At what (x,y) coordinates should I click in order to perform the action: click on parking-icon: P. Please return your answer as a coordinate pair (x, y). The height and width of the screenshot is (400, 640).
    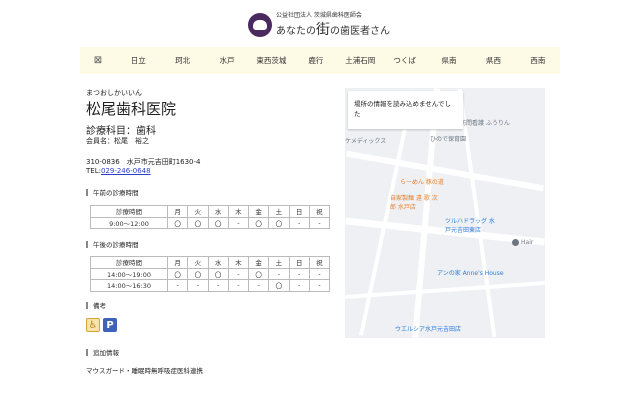
    Looking at the image, I should click on (110, 325).